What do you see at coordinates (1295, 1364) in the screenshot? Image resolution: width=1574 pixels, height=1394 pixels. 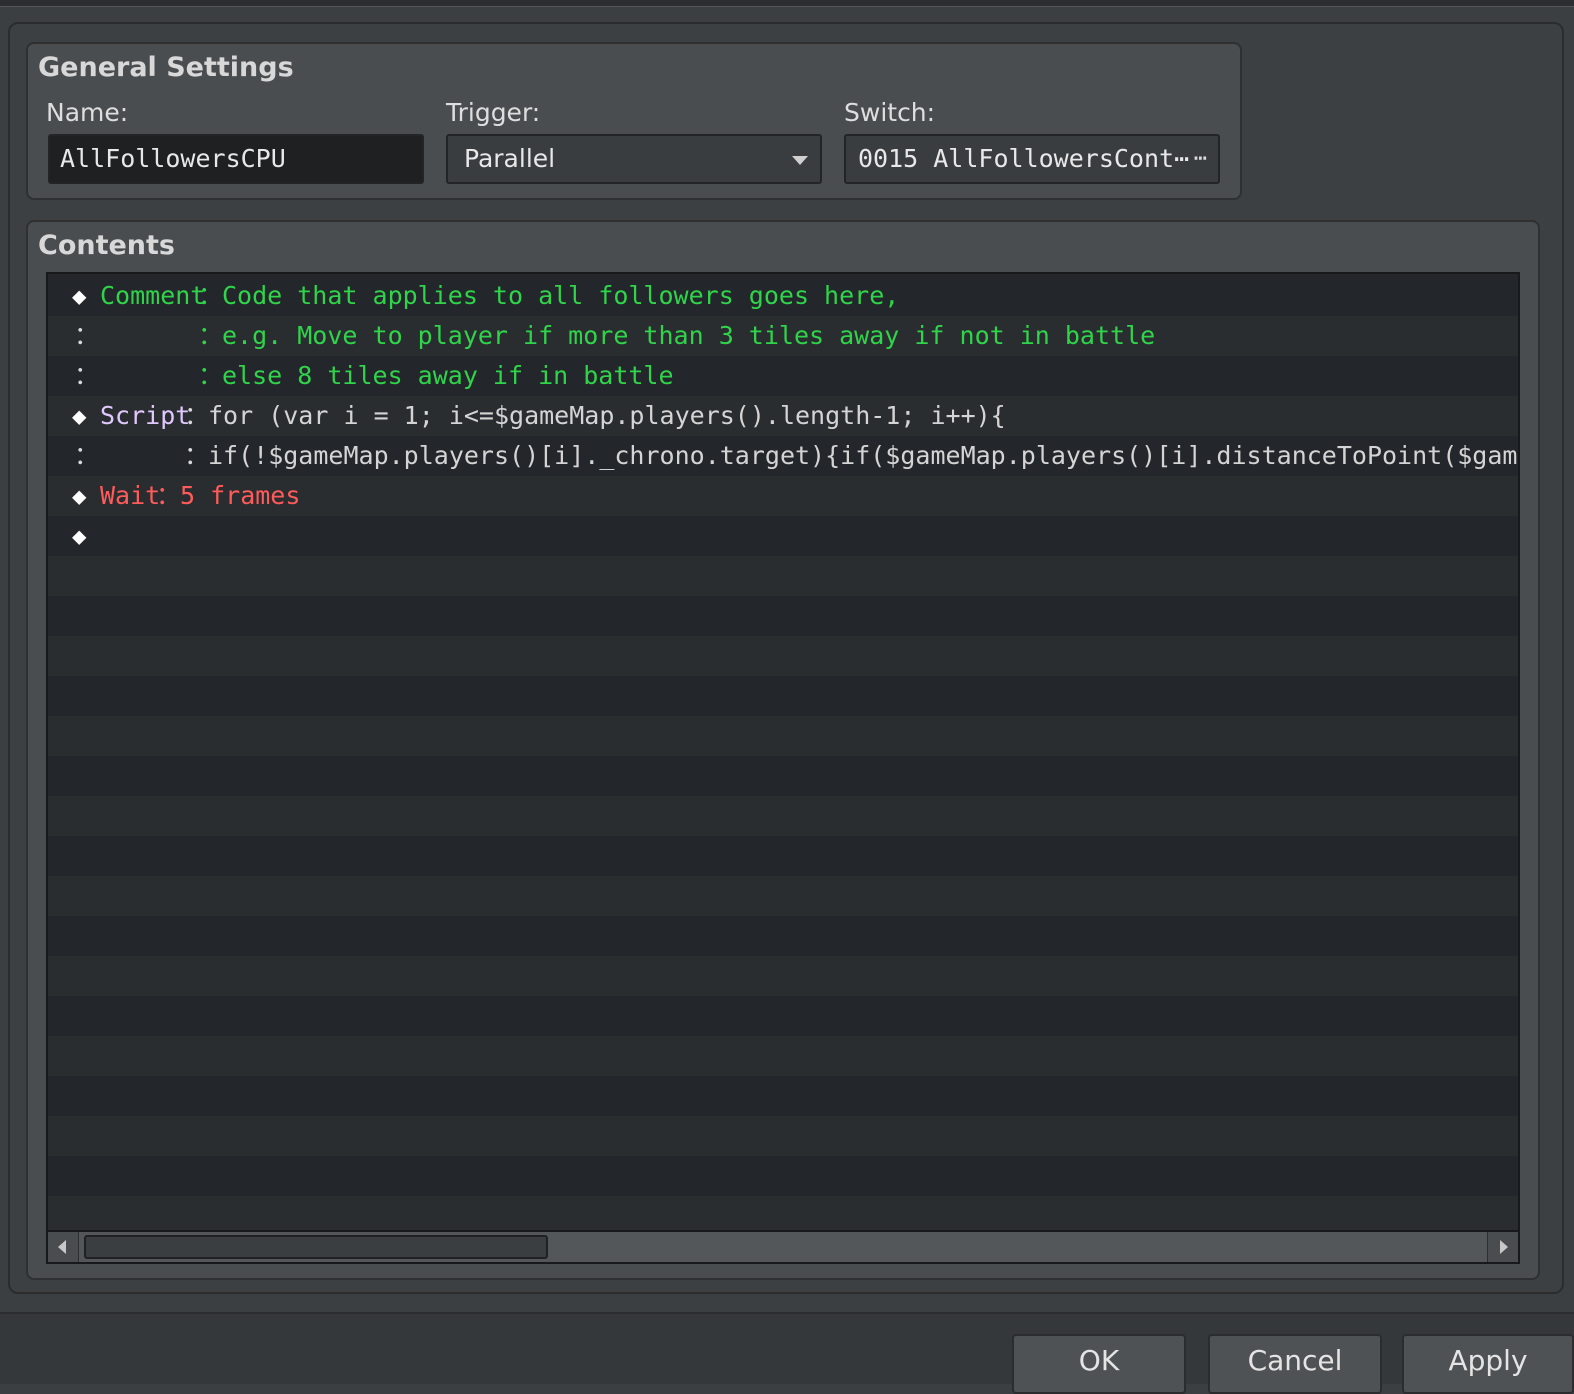 I see `cancel-button: Cancel` at bounding box center [1295, 1364].